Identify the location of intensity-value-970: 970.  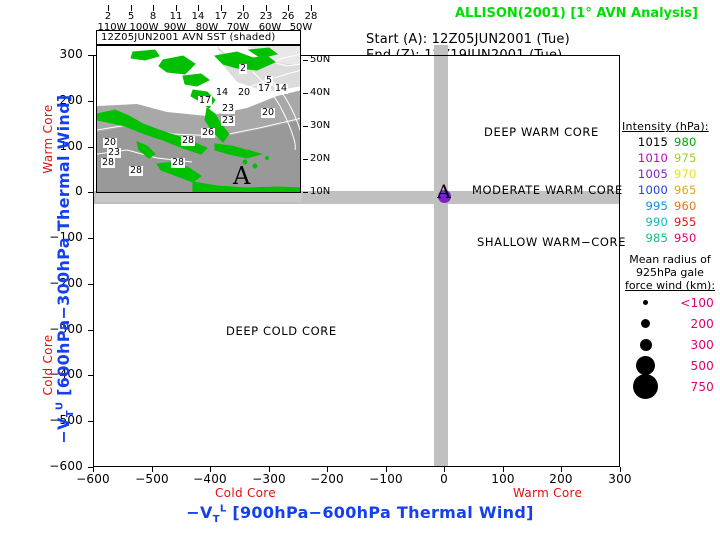
(685, 174).